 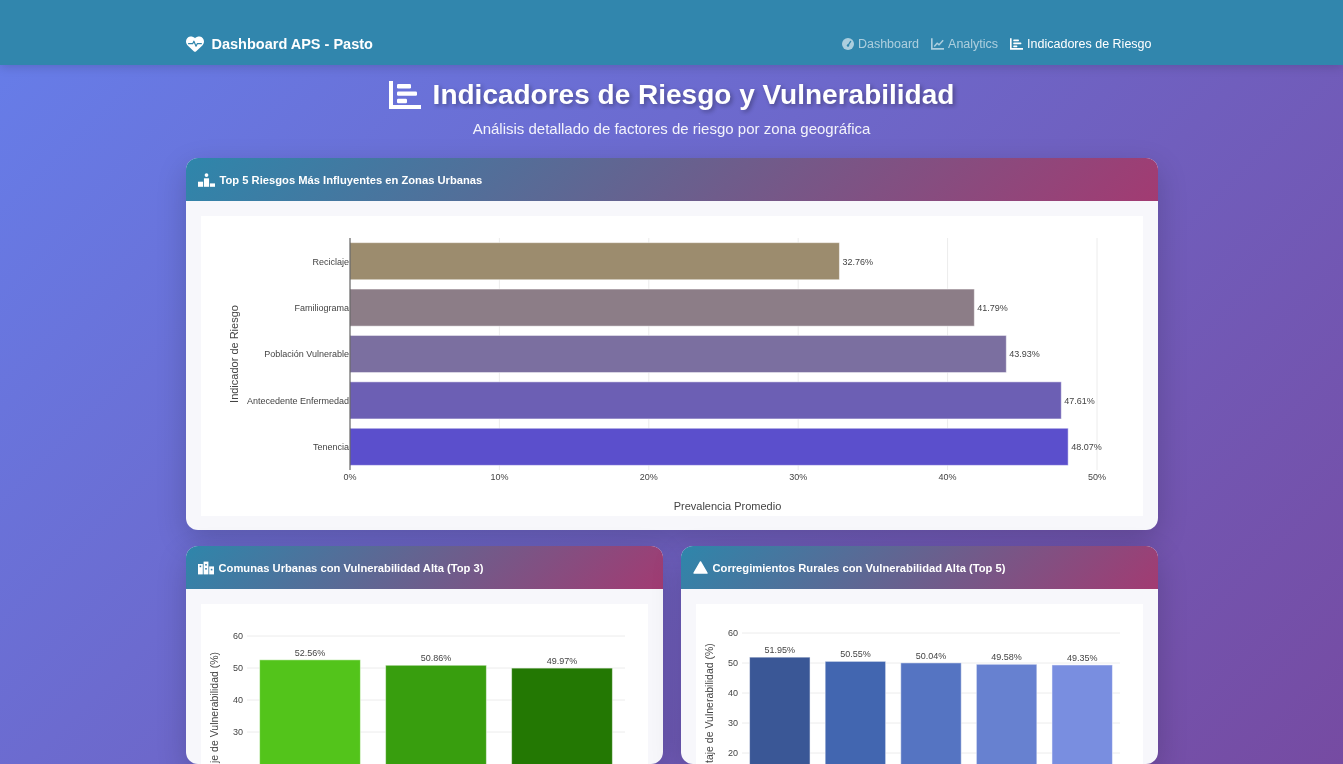 What do you see at coordinates (855, 654) in the screenshot?
I see `value-label: 50.55%` at bounding box center [855, 654].